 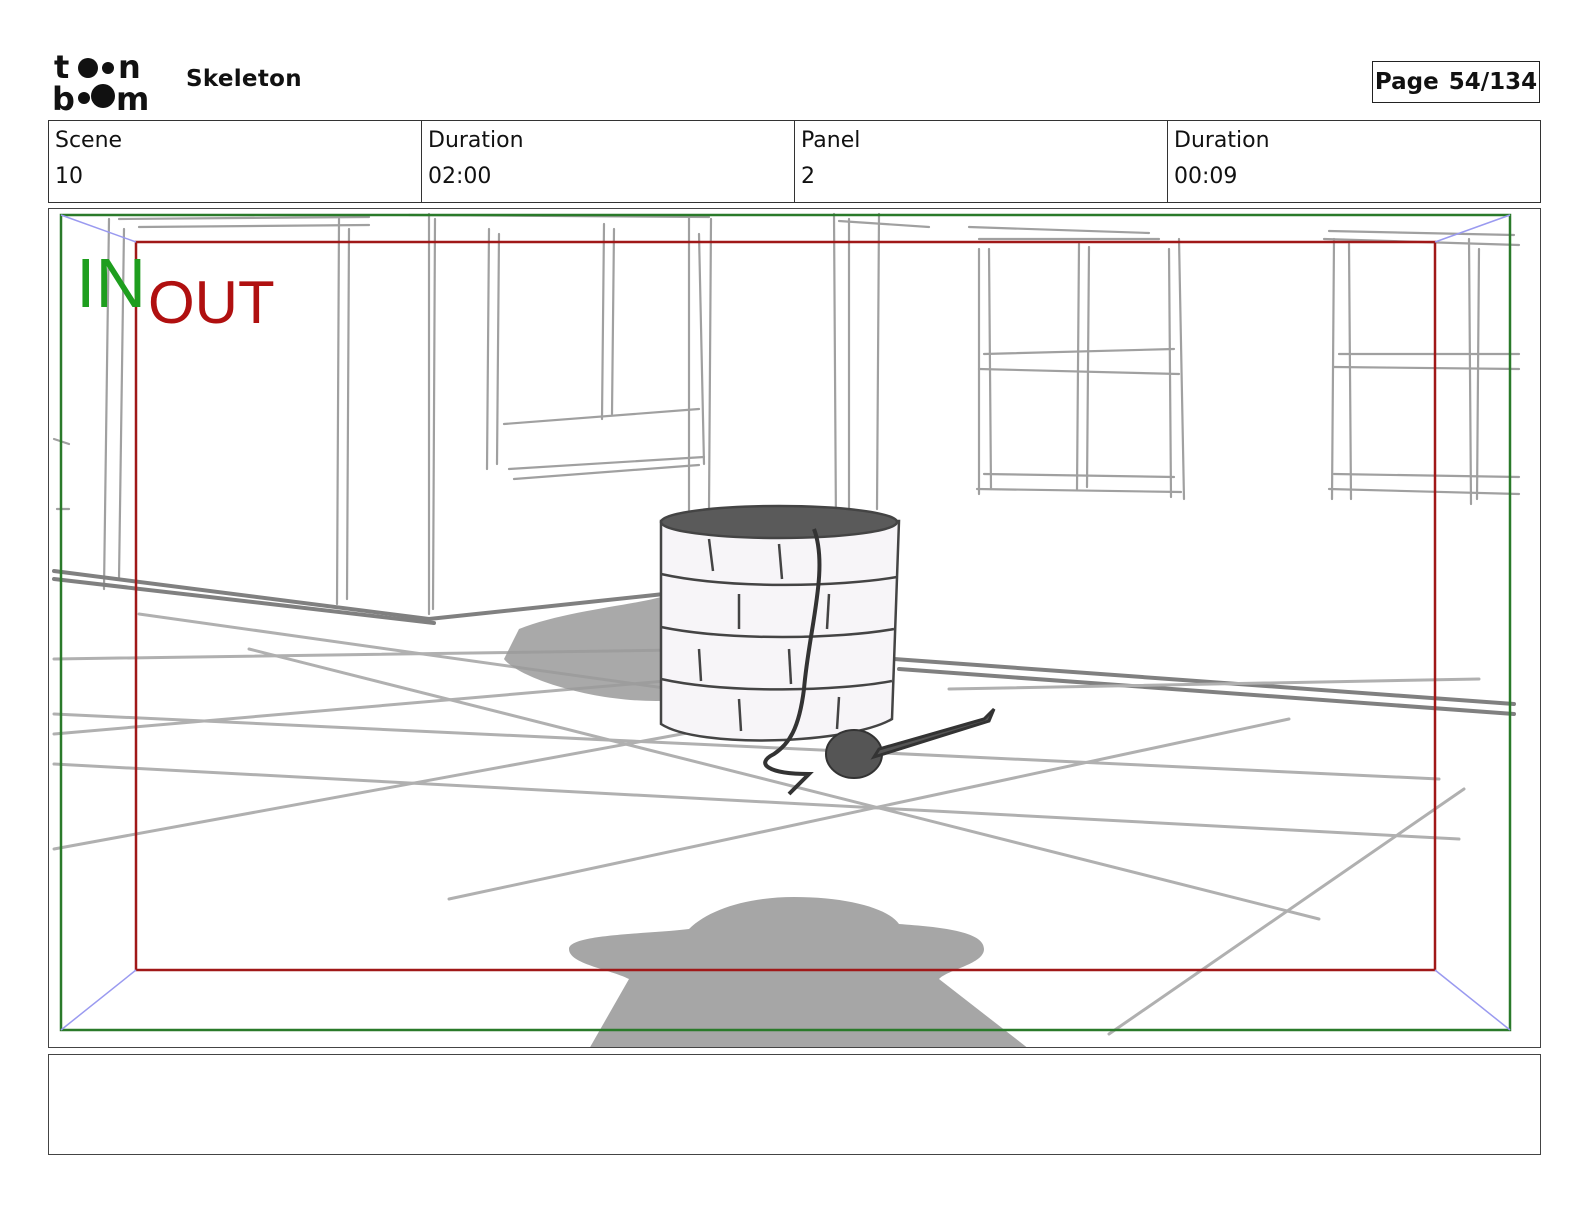 I want to click on page-label: Page, so click(x=1406, y=82).